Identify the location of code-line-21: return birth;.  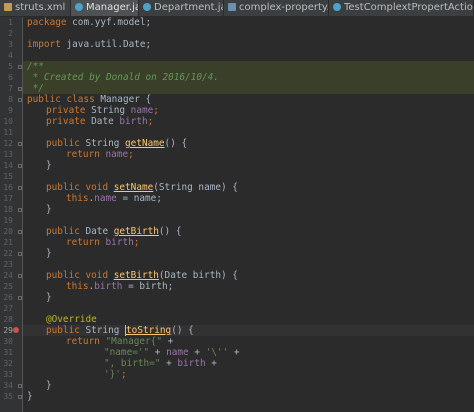
(103, 242).